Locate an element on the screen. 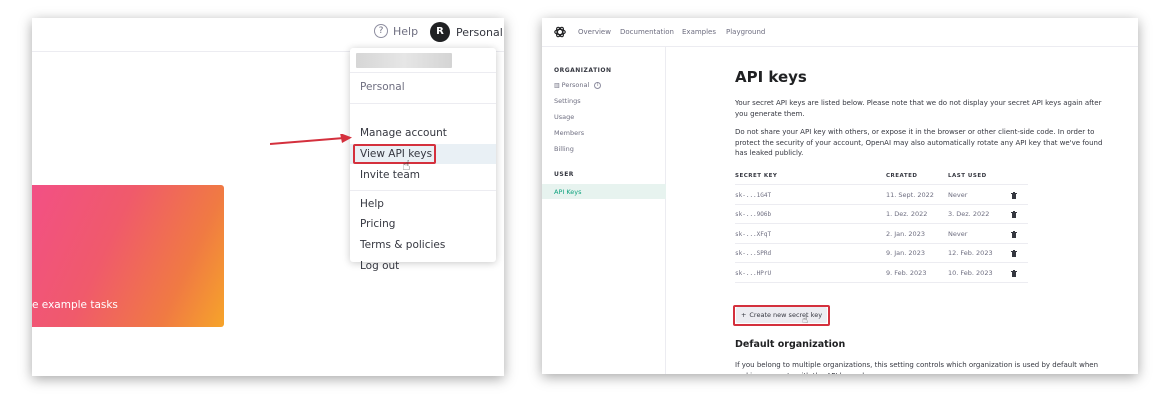 The image size is (1169, 408). sidebar-item-api-keys: API Keys is located at coordinates (568, 192).